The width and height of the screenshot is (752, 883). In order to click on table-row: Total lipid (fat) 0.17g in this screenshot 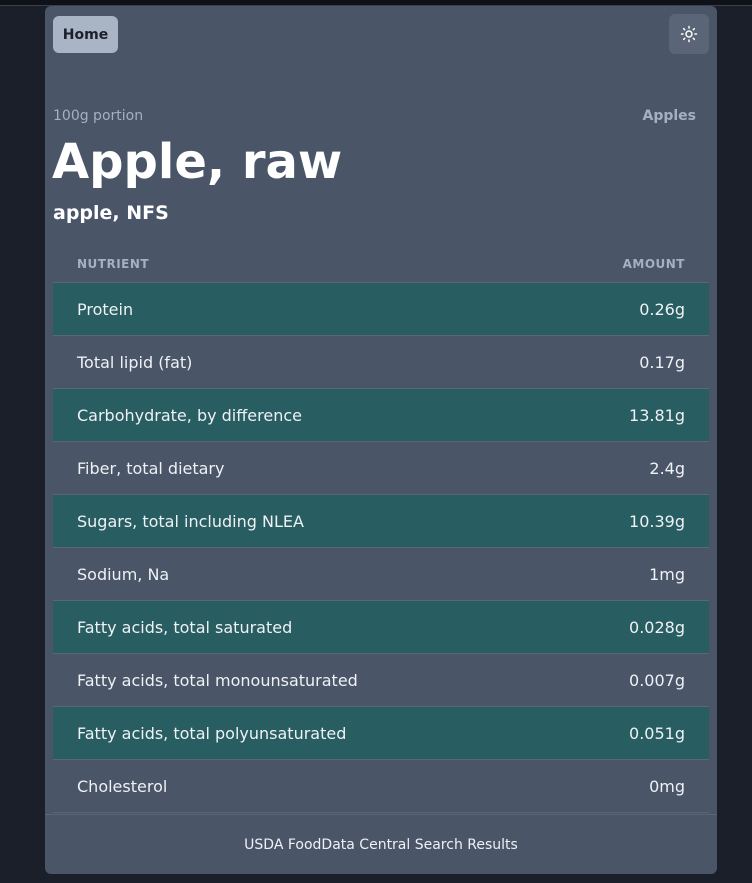, I will do `click(381, 362)`.